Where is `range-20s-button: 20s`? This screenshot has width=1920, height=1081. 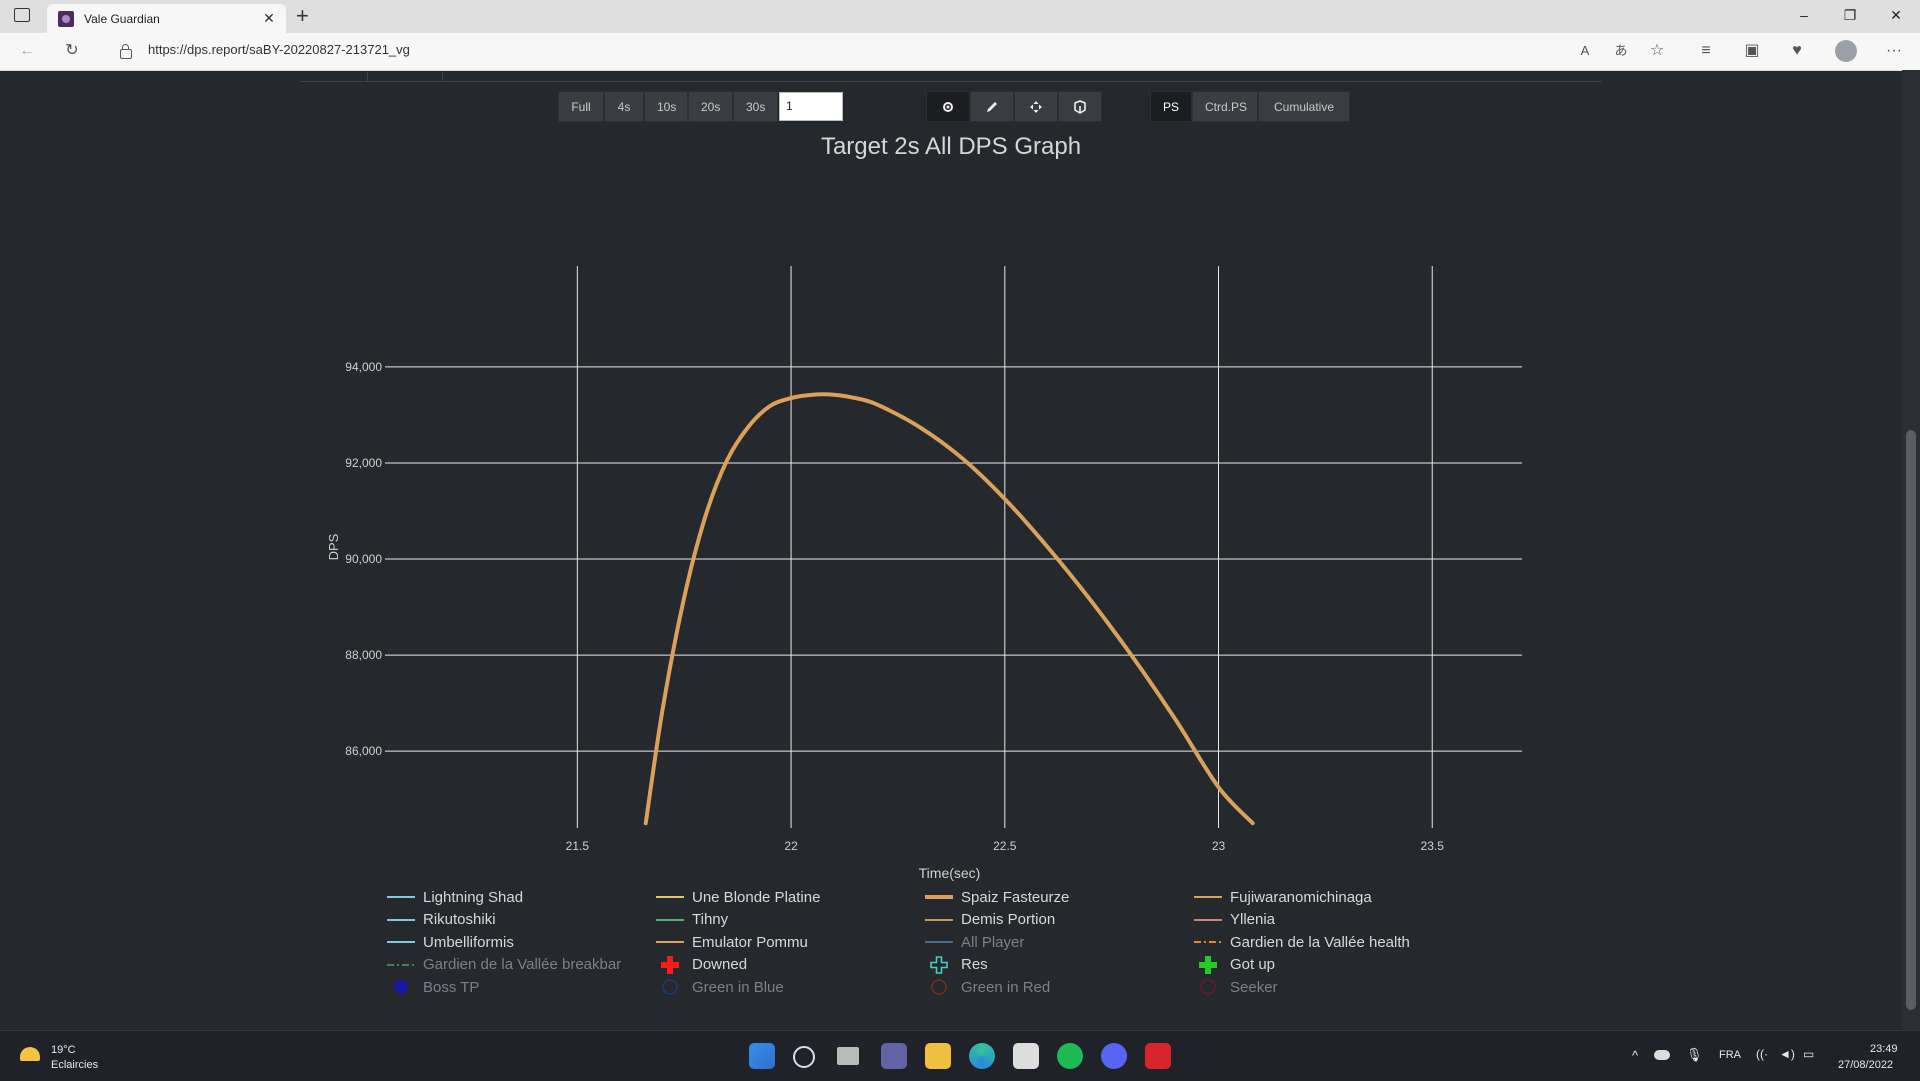 range-20s-button: 20s is located at coordinates (710, 106).